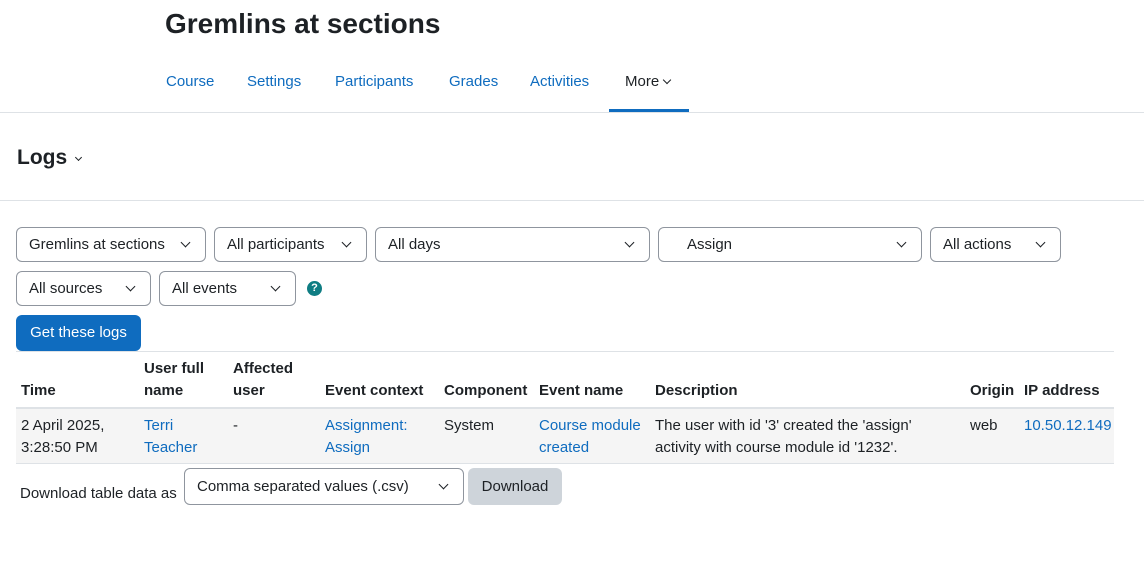 The width and height of the screenshot is (1144, 587). What do you see at coordinates (977, 244) in the screenshot?
I see `actions-select-value: All actions` at bounding box center [977, 244].